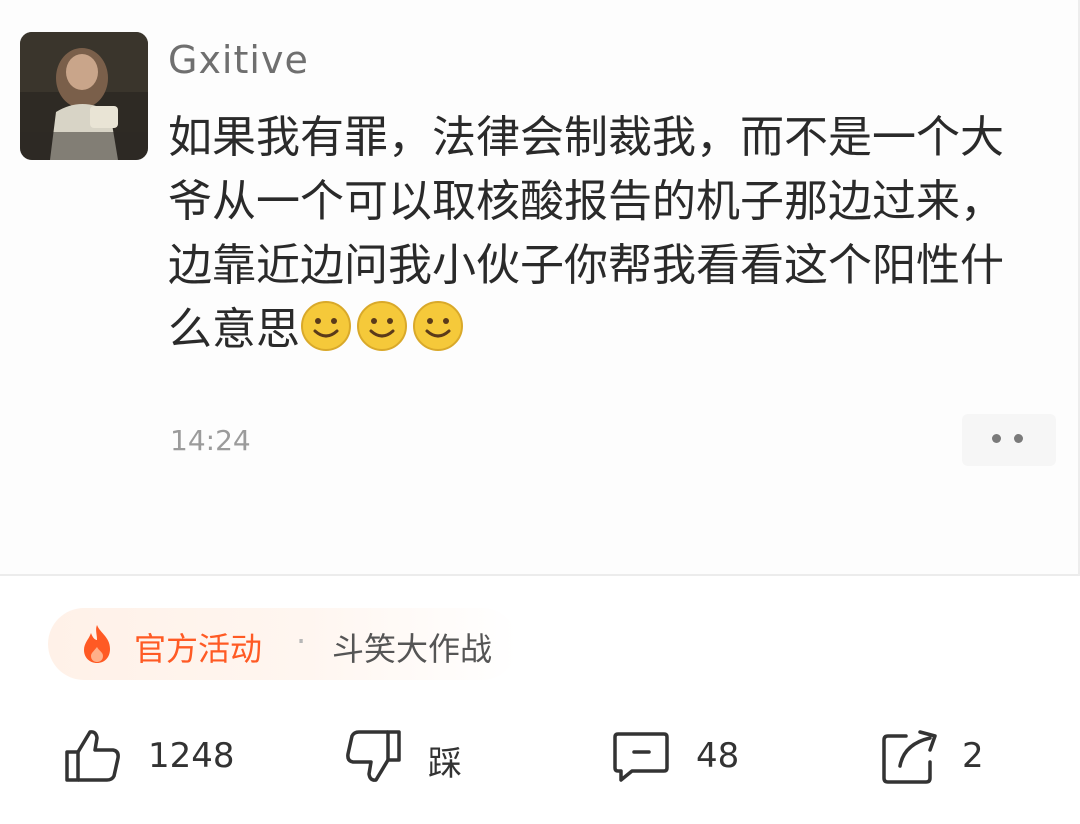  What do you see at coordinates (718, 756) in the screenshot?
I see `comment-count: 48` at bounding box center [718, 756].